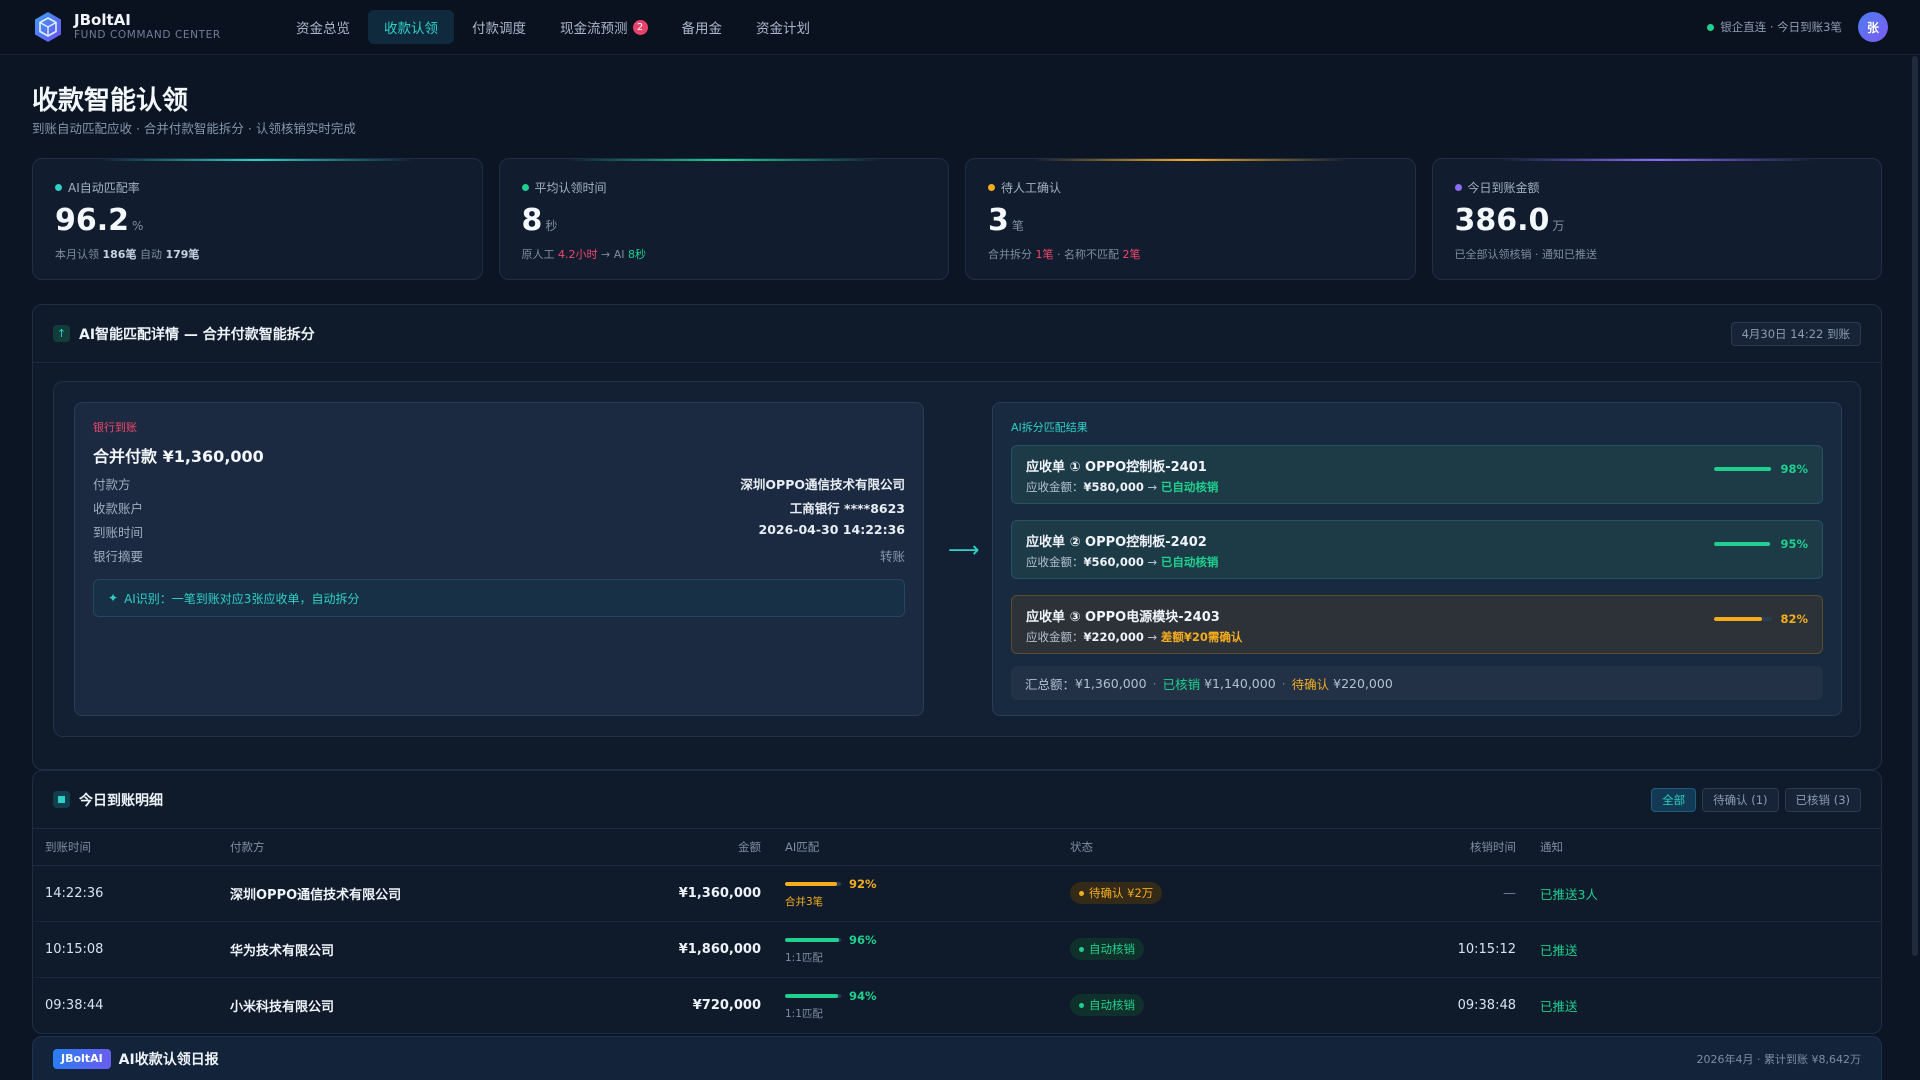  Describe the element at coordinates (104, 188) in the screenshot. I see `kpi-label: AI自动匹配率` at that location.